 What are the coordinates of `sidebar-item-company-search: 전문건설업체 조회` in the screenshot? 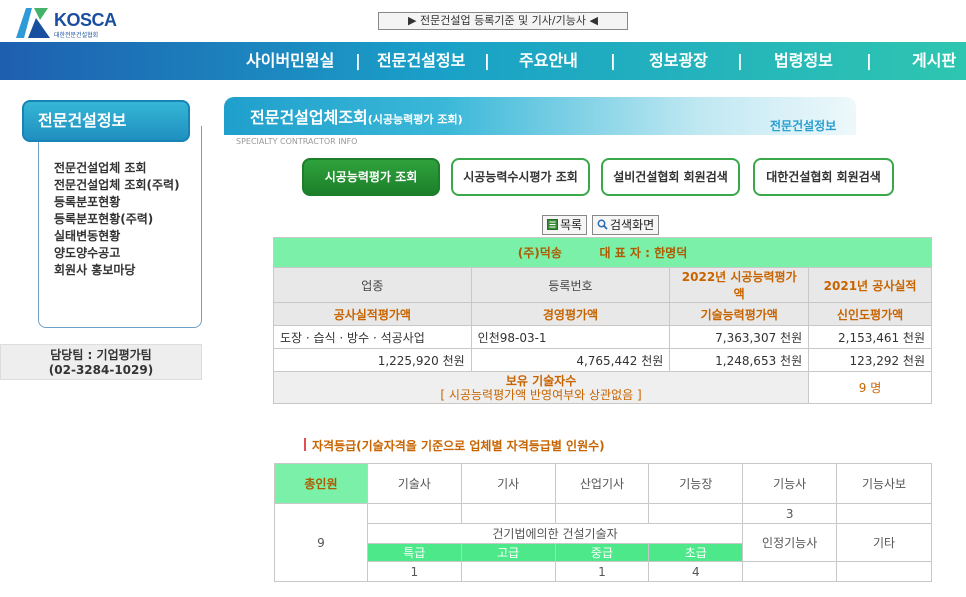 It's located at (117, 168).